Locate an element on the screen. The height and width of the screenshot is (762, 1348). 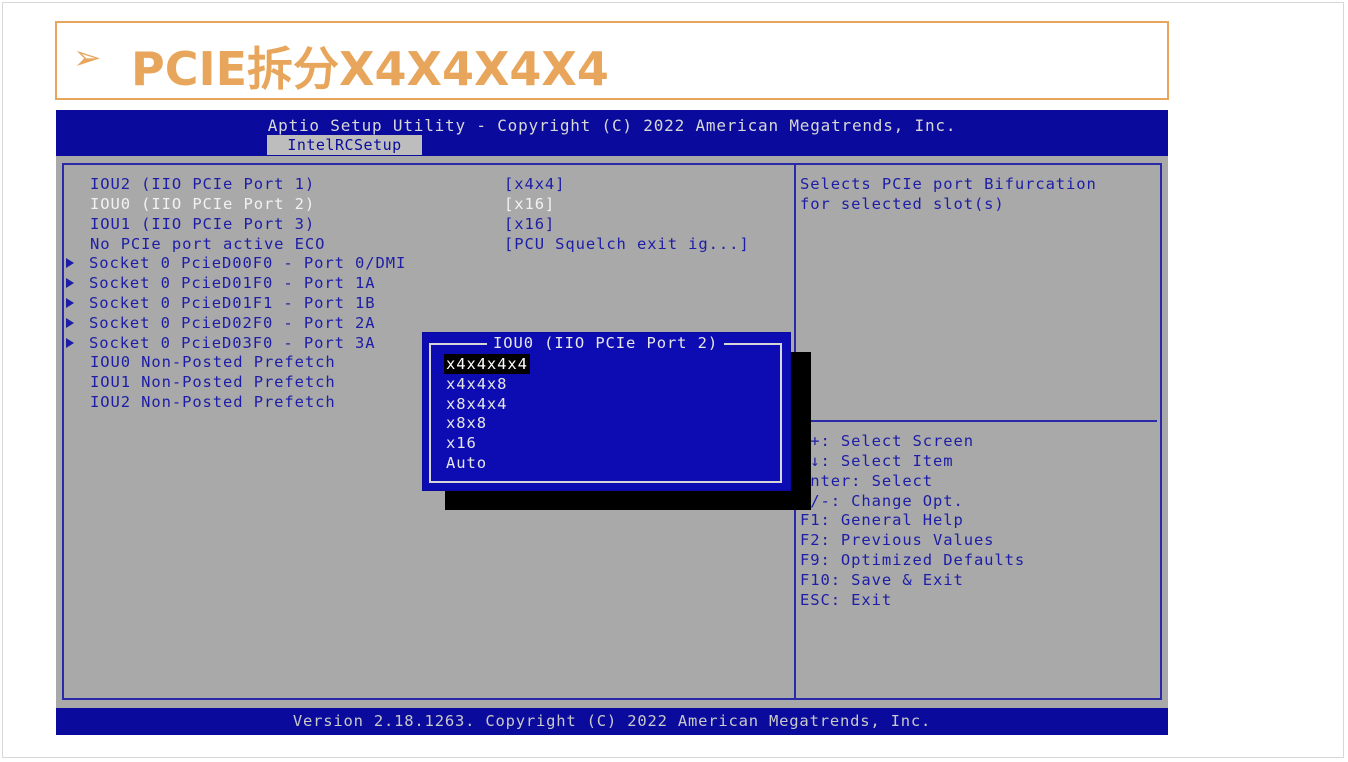
slide-title-box: ➢ PCIE拆分X4X4X4X4 is located at coordinates (612, 60).